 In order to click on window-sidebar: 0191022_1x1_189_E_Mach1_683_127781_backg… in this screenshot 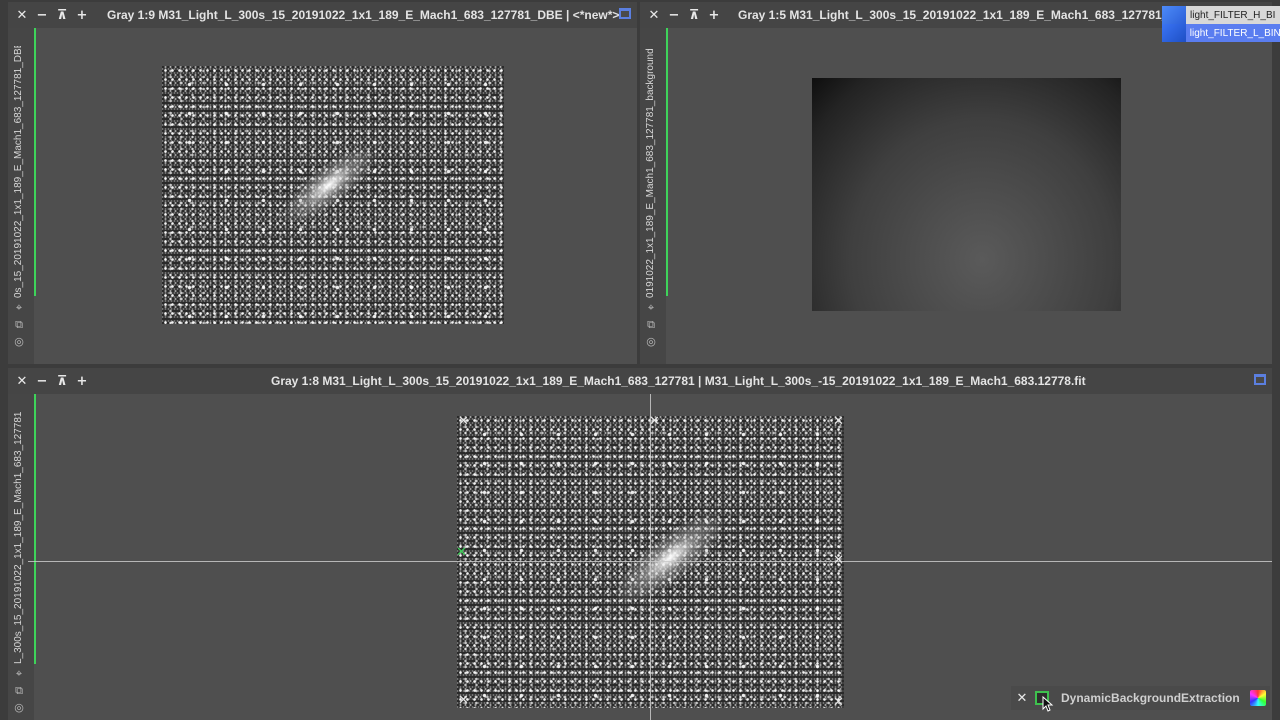, I will do `click(653, 196)`.